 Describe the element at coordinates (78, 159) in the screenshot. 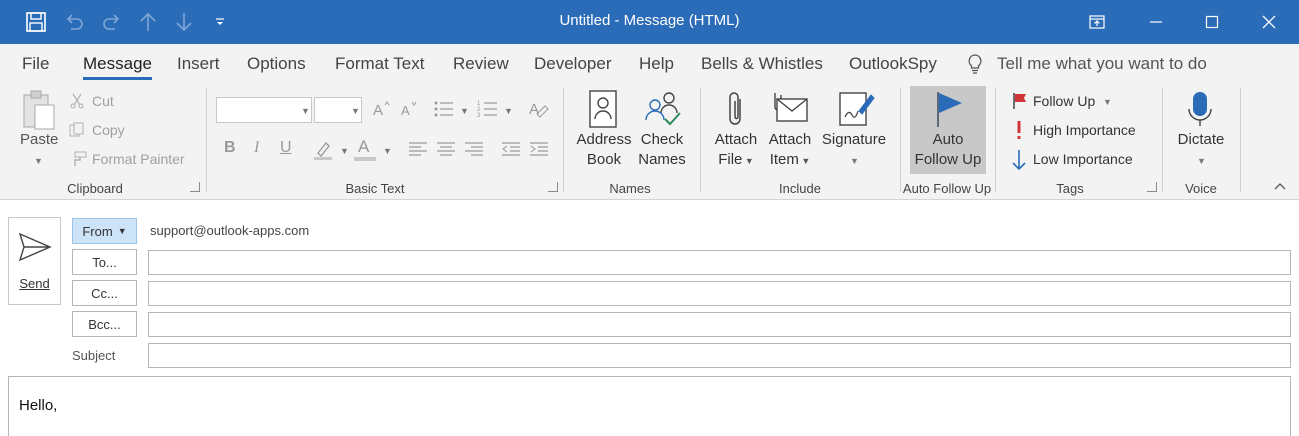

I see `format-painter-icon` at that location.